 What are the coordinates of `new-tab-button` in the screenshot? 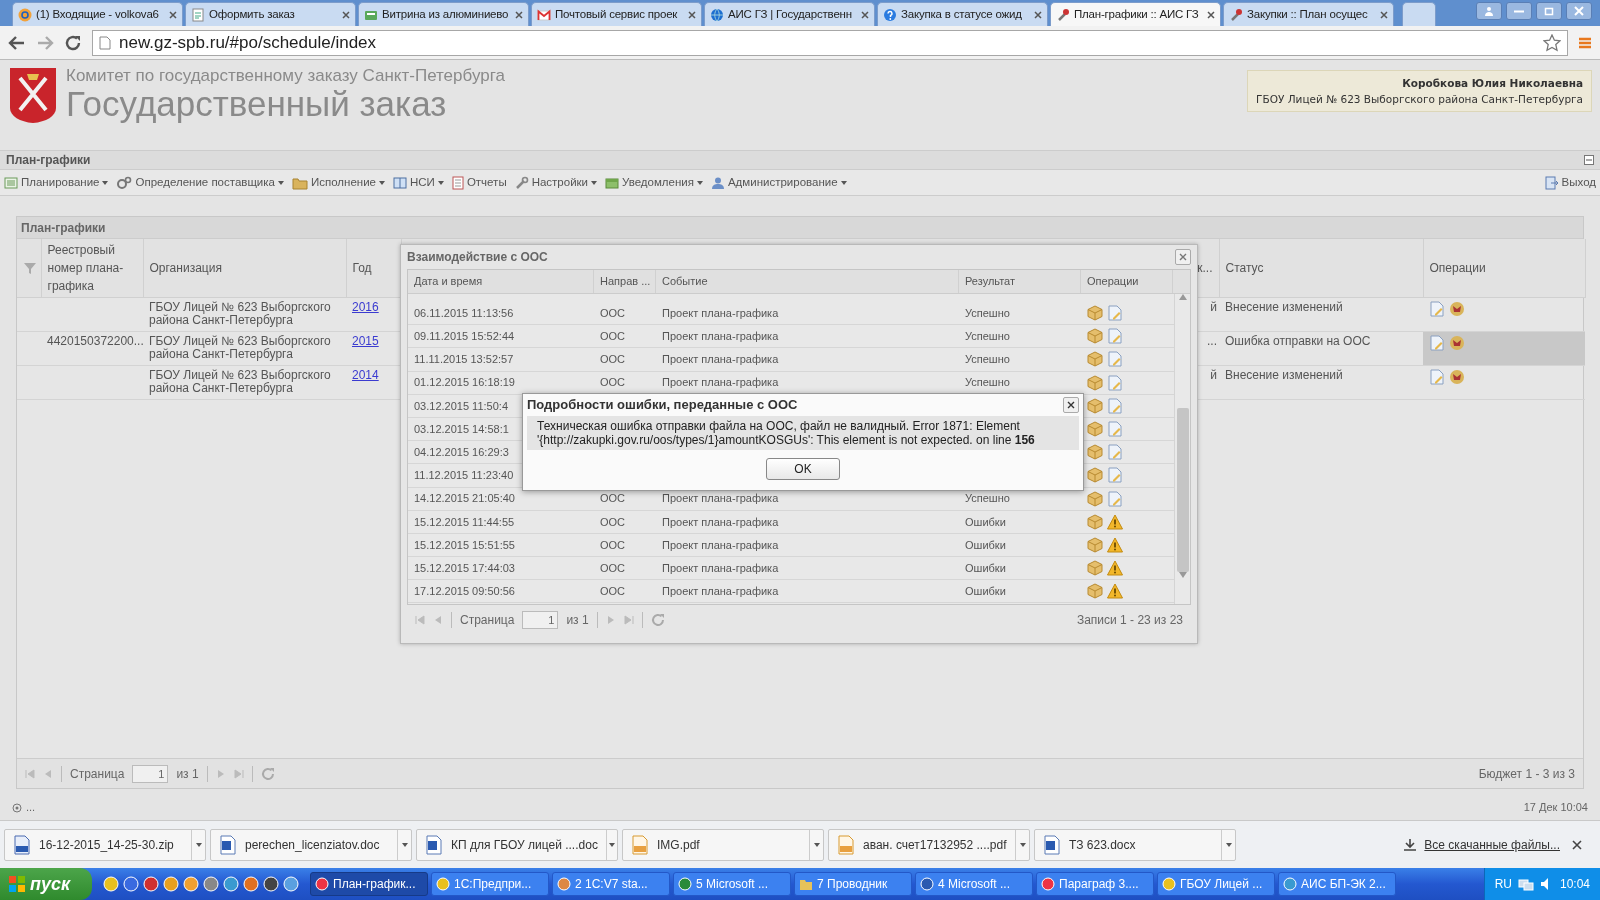 It's located at (1419, 14).